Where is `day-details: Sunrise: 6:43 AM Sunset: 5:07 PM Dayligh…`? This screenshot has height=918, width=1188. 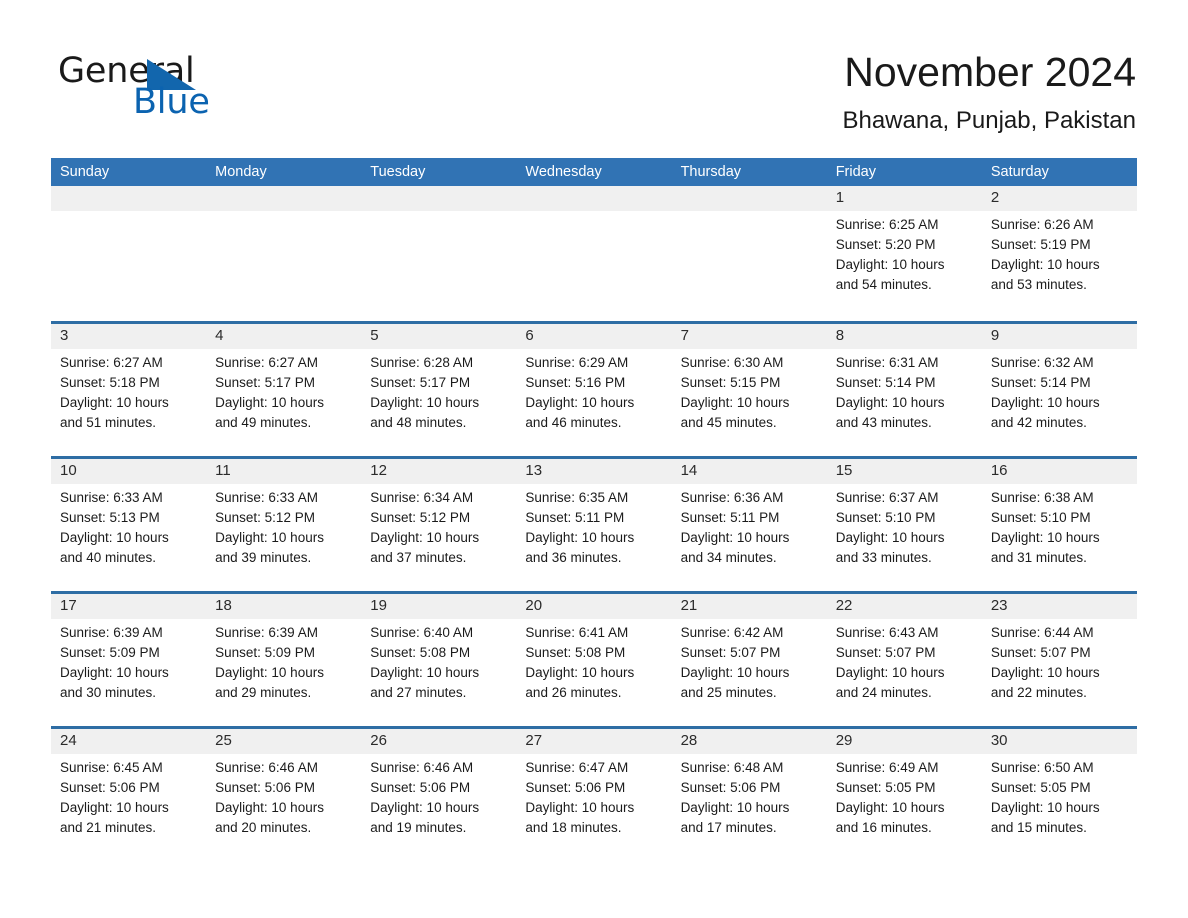 day-details: Sunrise: 6:43 AM Sunset: 5:07 PM Dayligh… is located at coordinates (904, 661).